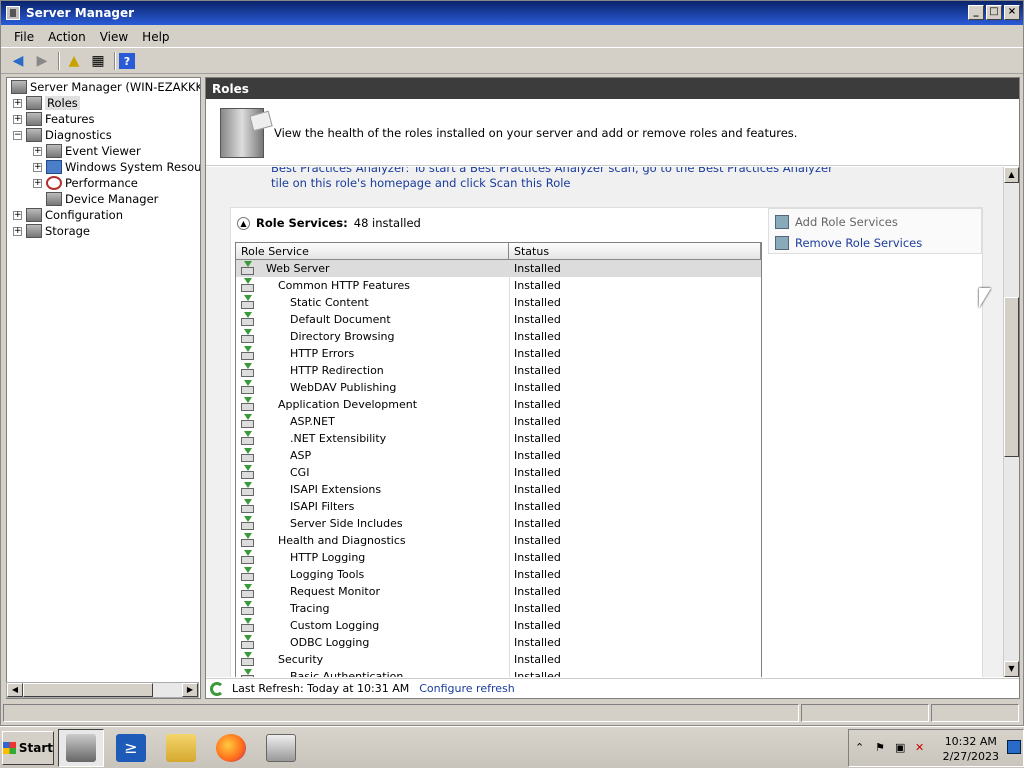 The image size is (1024, 768). I want to click on menu-action: Action, so click(67, 37).